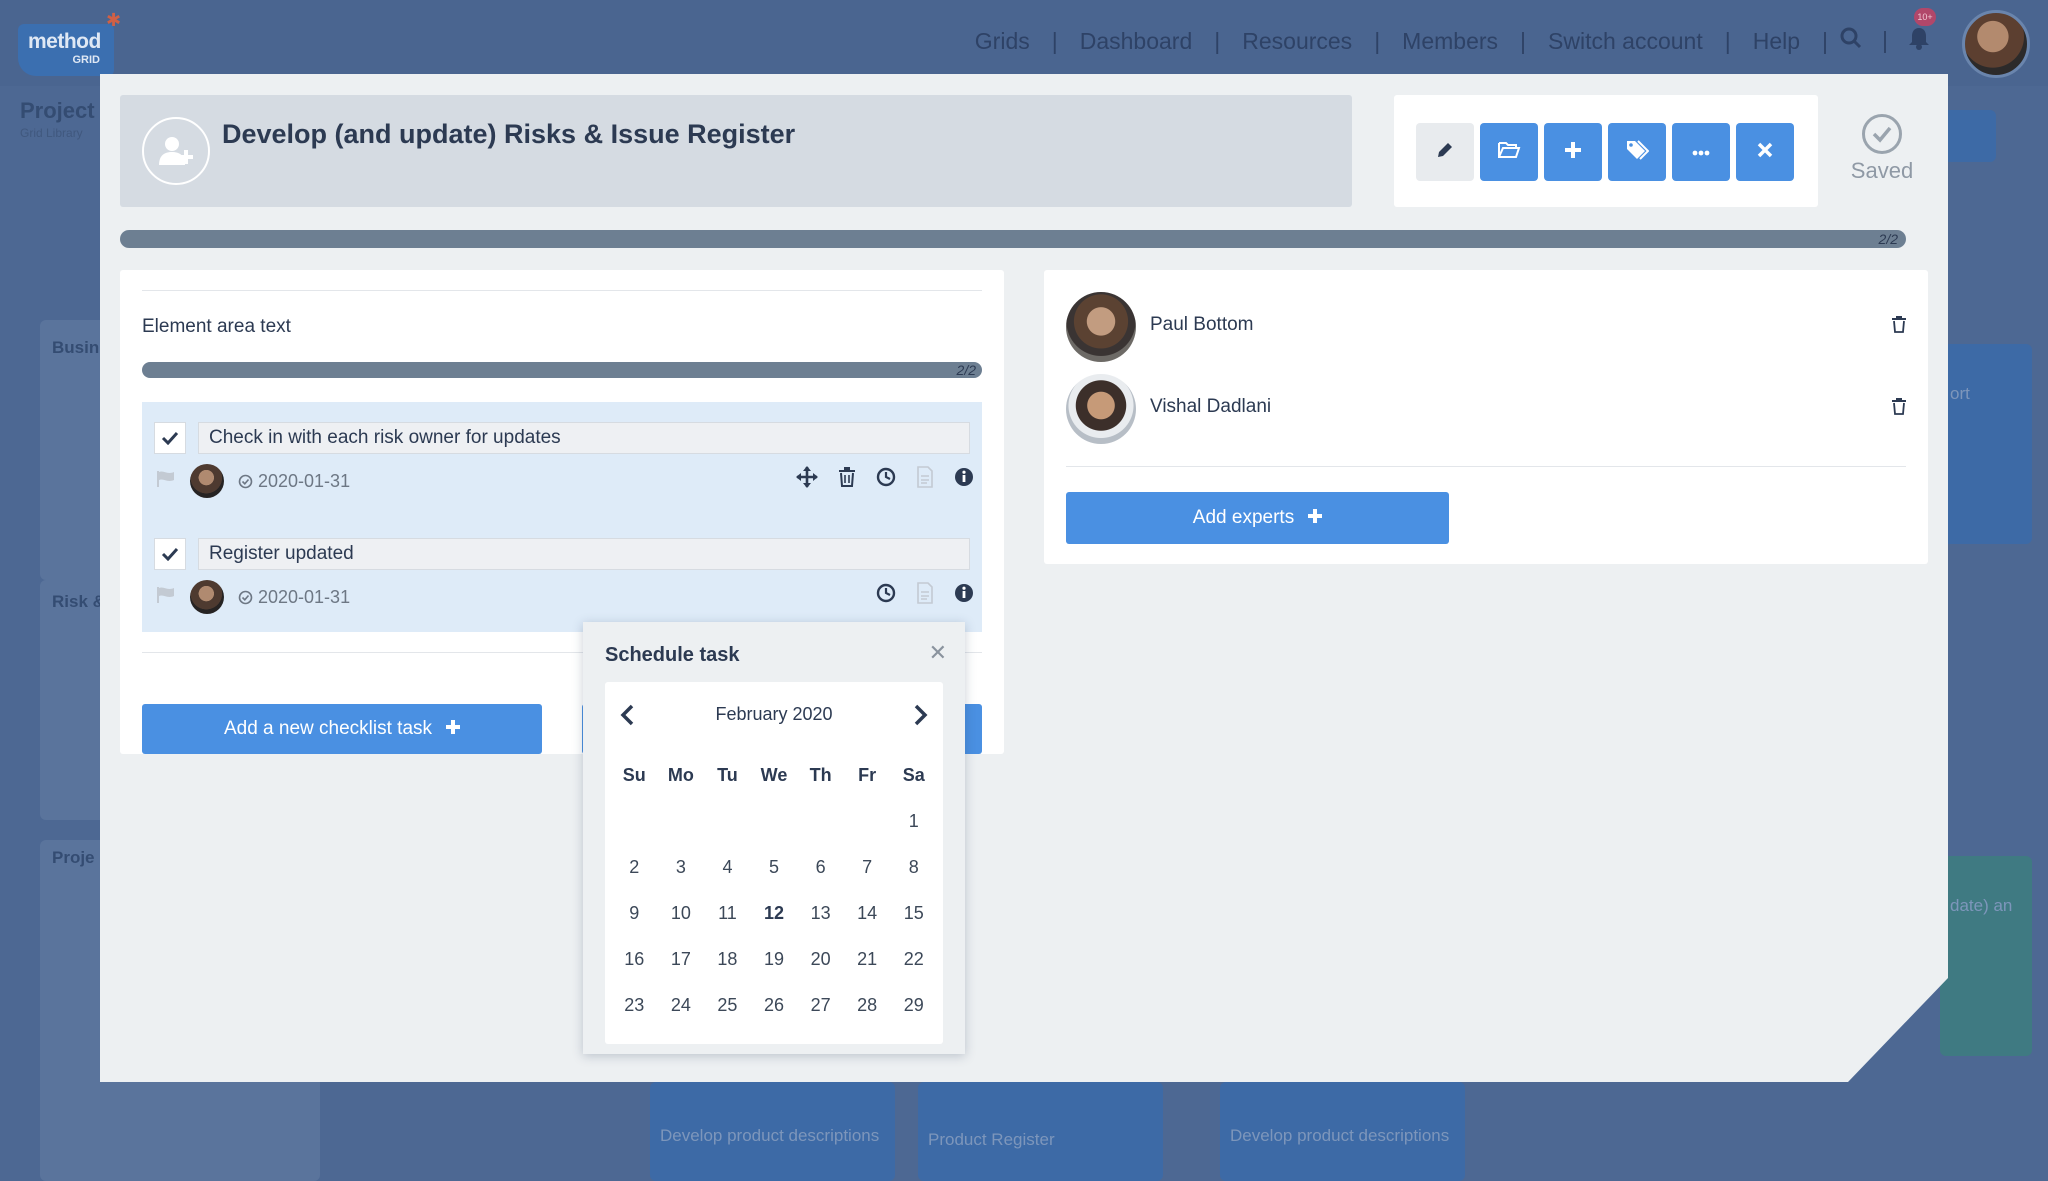  What do you see at coordinates (1450, 41) in the screenshot?
I see `nav-link-members: Members` at bounding box center [1450, 41].